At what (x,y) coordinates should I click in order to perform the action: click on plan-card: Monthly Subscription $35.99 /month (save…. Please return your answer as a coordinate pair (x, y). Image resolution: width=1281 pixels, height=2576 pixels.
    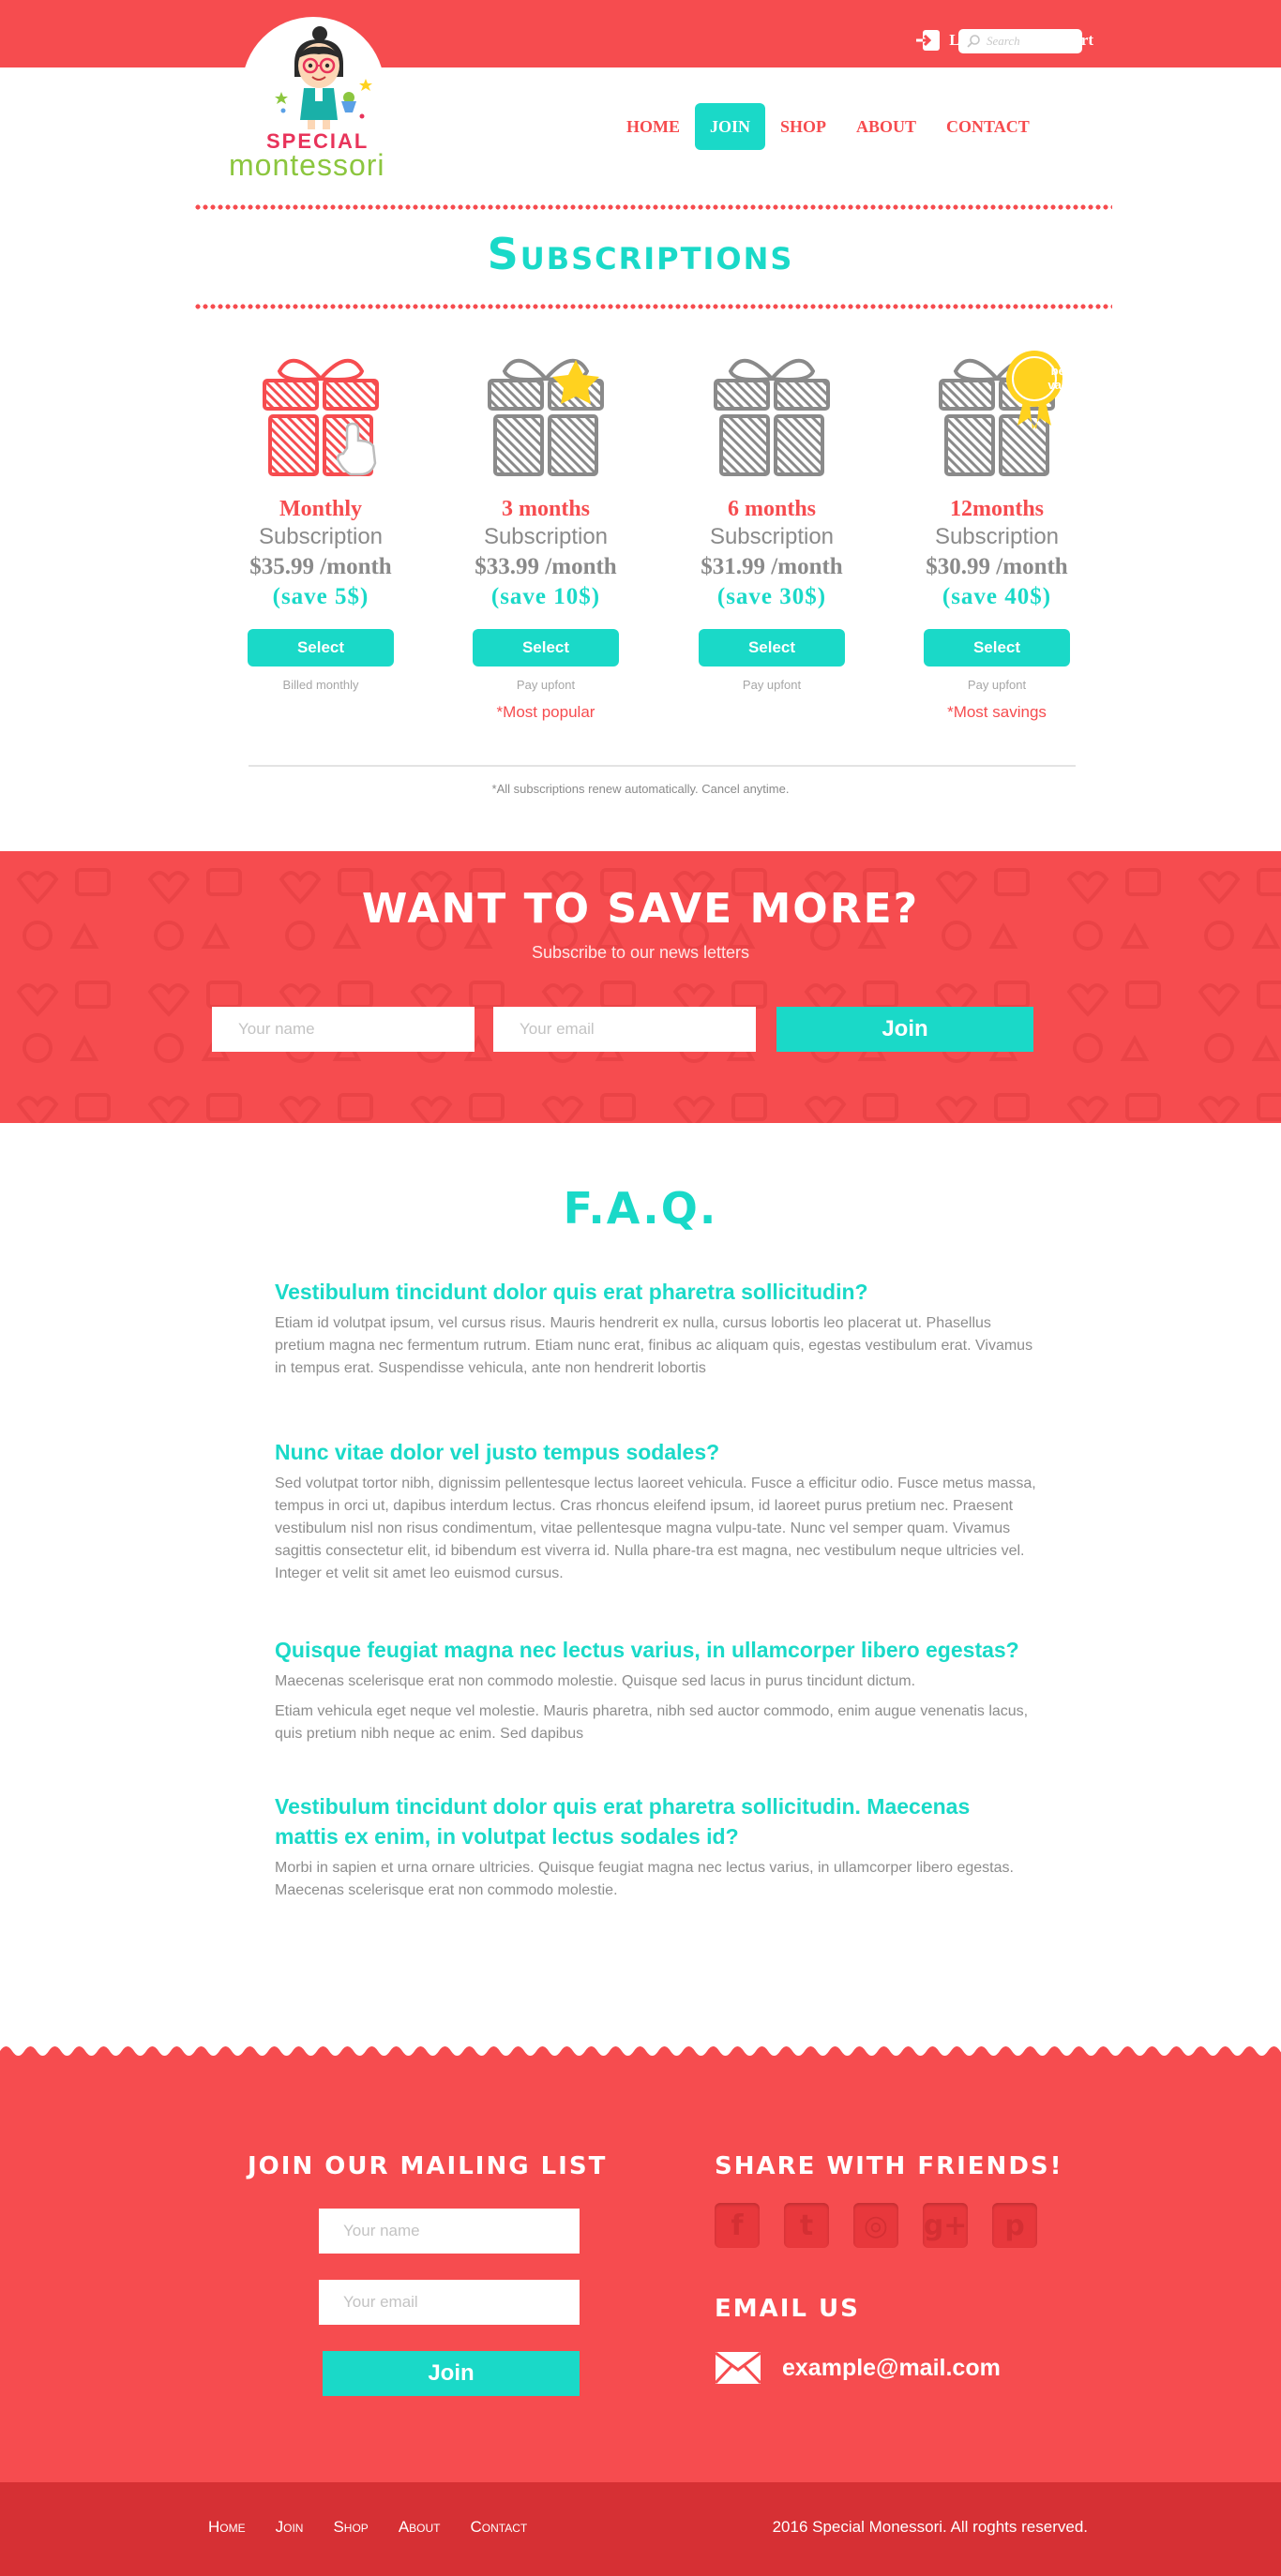
    Looking at the image, I should click on (321, 514).